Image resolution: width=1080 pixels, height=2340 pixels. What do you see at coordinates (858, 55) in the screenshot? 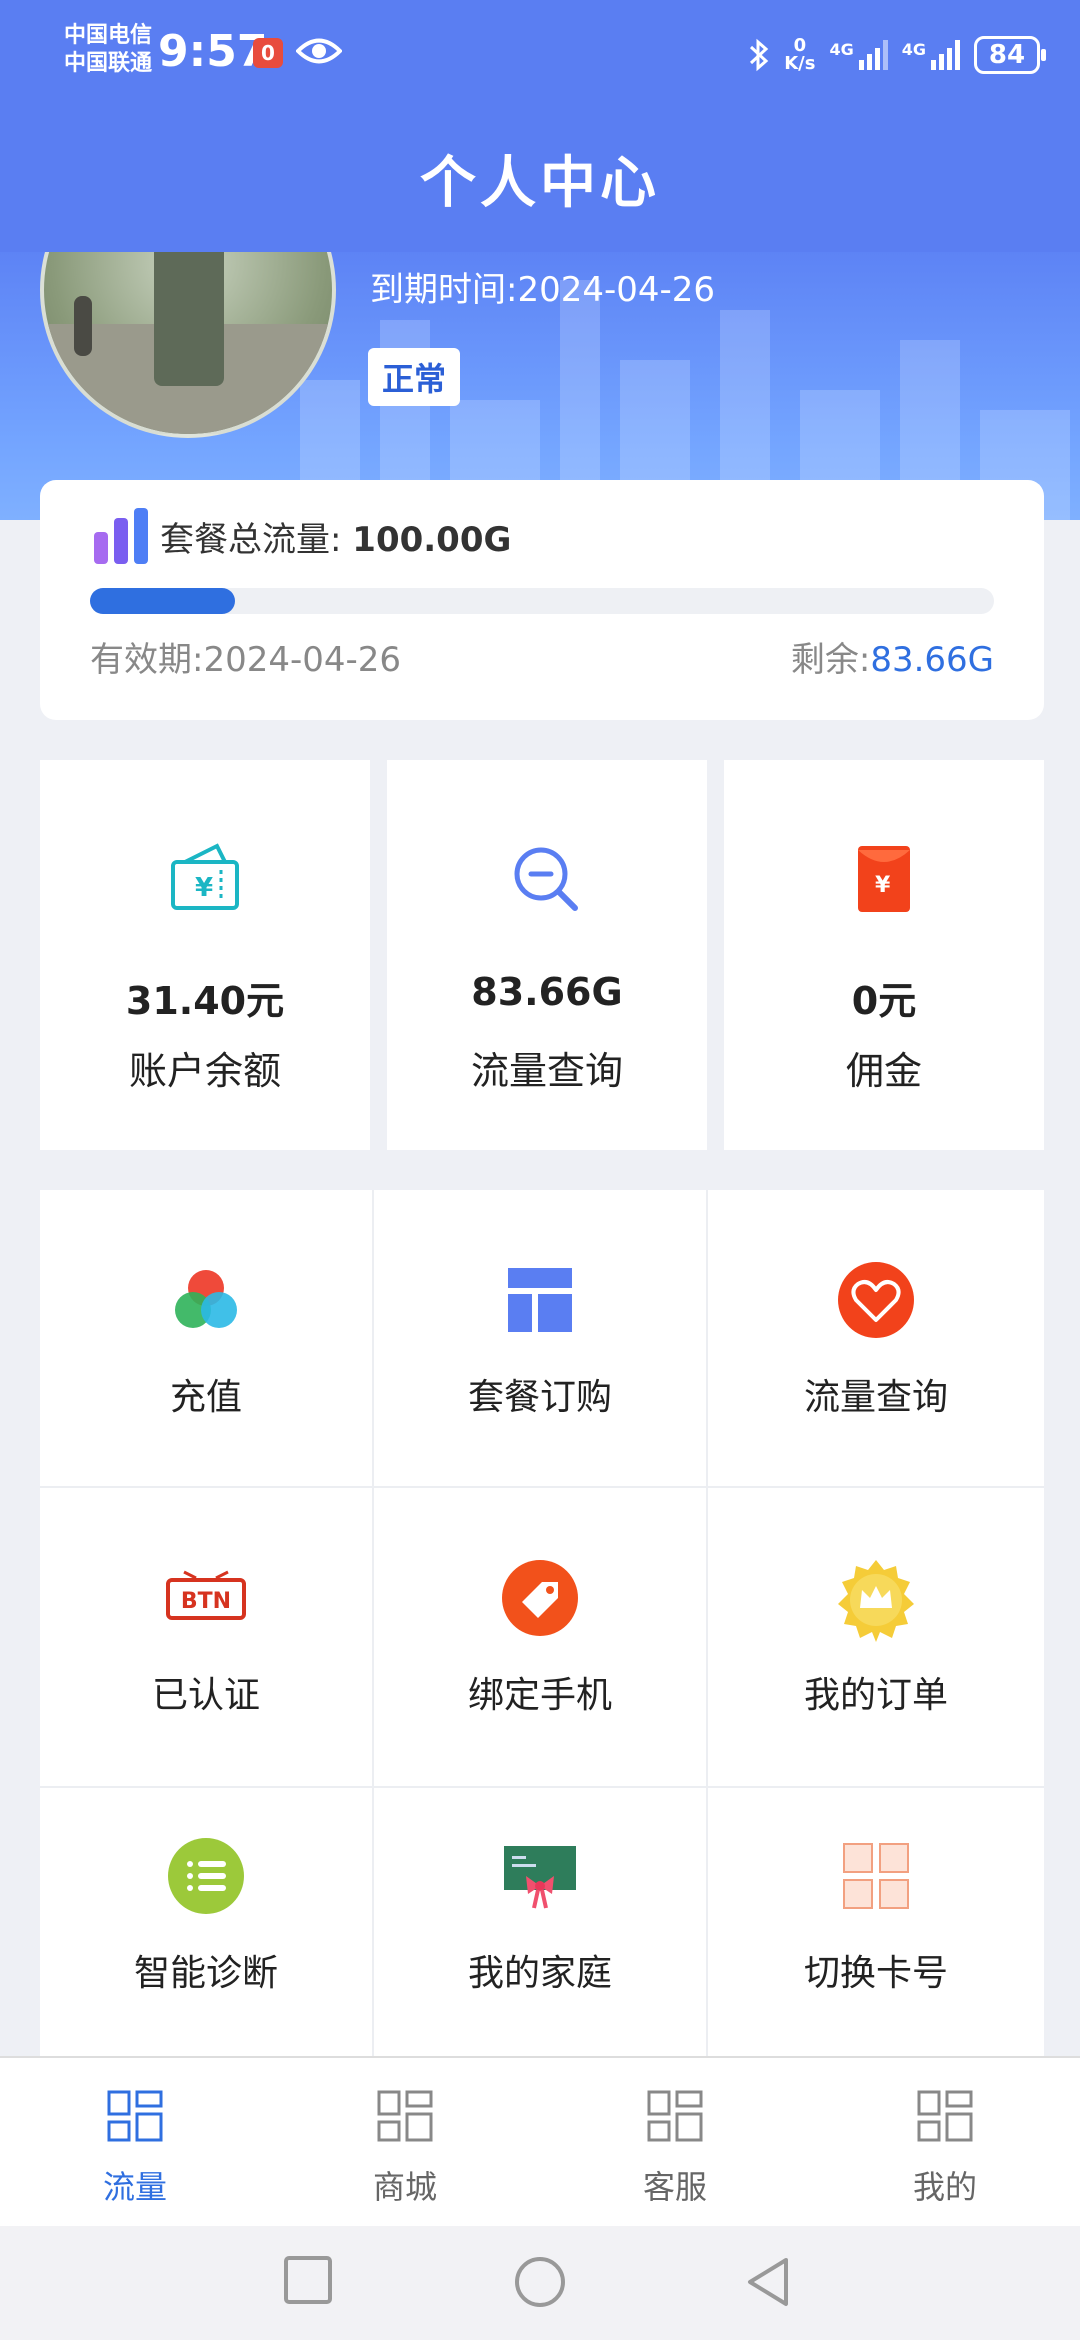
I see `signal-1: 4G` at bounding box center [858, 55].